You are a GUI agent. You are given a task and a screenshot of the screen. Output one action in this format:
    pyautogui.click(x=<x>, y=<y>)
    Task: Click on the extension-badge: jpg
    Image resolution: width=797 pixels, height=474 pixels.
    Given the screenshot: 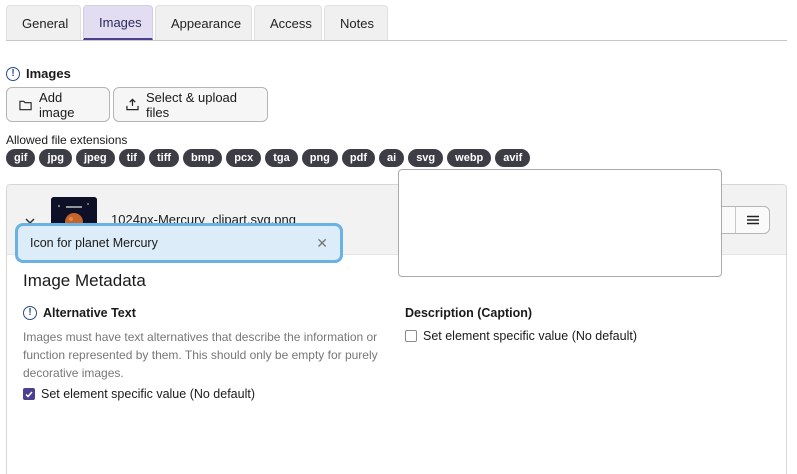 What is the action you would take?
    pyautogui.click(x=55, y=158)
    